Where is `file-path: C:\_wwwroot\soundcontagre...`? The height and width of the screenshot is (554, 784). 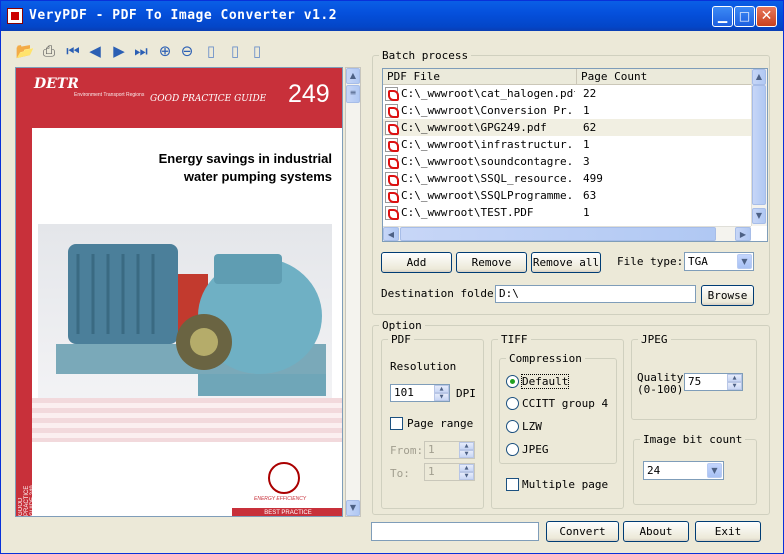
file-path: C:\_wwwroot\soundcontagre... is located at coordinates (488, 161).